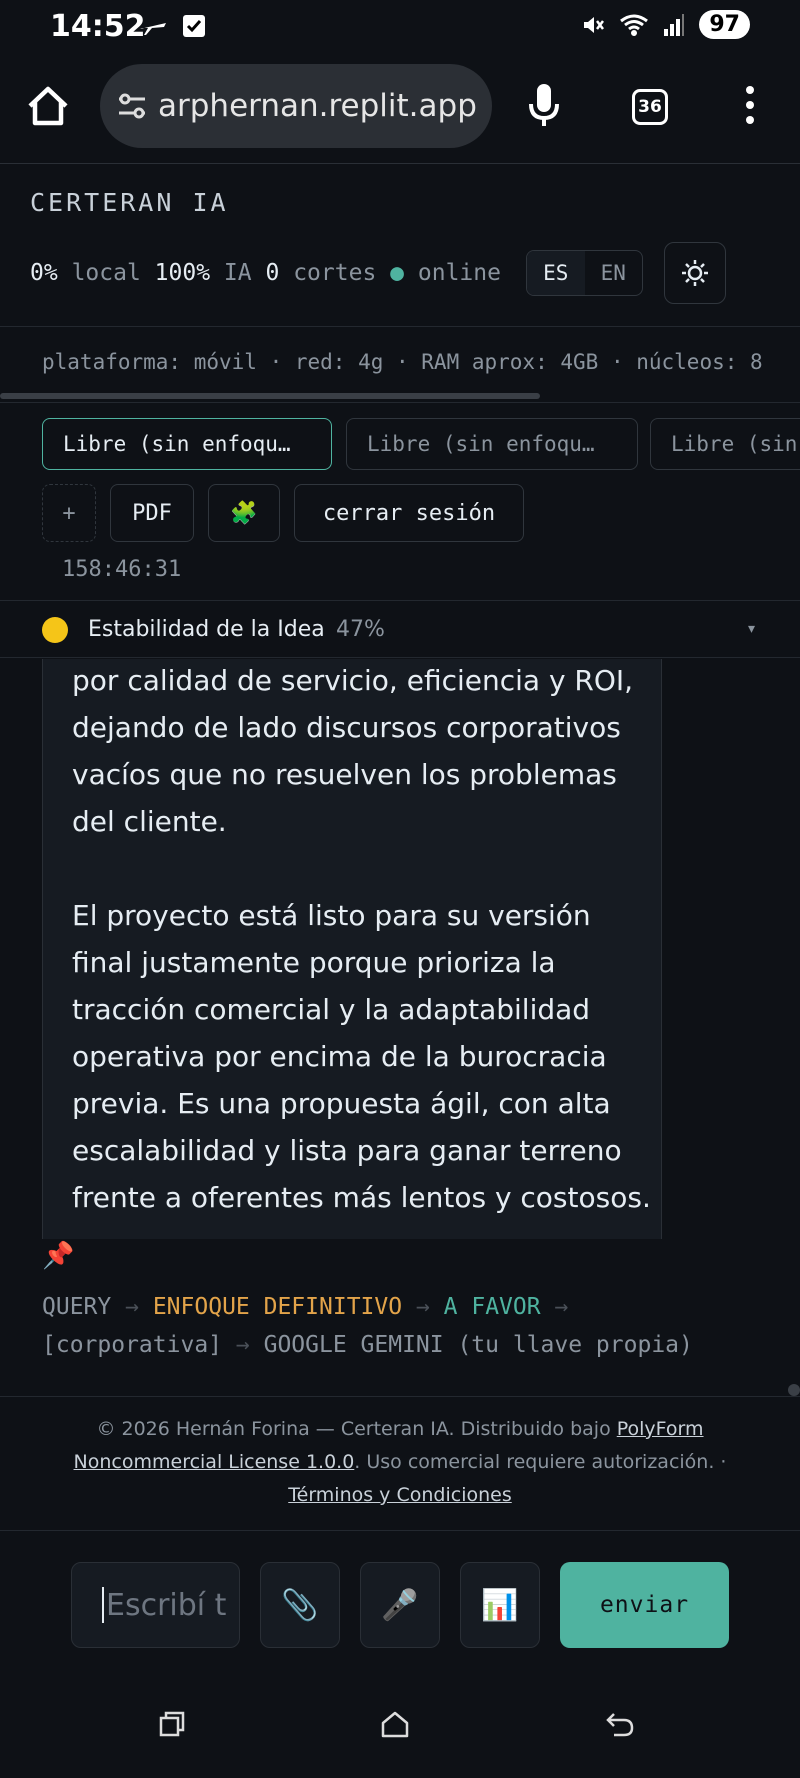  Describe the element at coordinates (172, 1724) in the screenshot. I see `recents-icon` at that location.